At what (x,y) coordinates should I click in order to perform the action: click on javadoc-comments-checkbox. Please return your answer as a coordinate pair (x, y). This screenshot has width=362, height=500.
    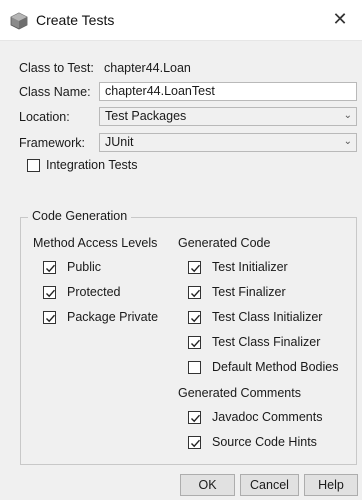
    Looking at the image, I should click on (194, 417).